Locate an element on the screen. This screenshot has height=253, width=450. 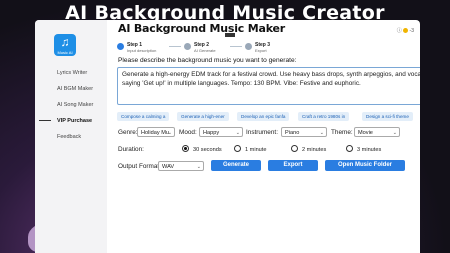
suggestion-chip: Generate a high-ener is located at coordinates (203, 116).